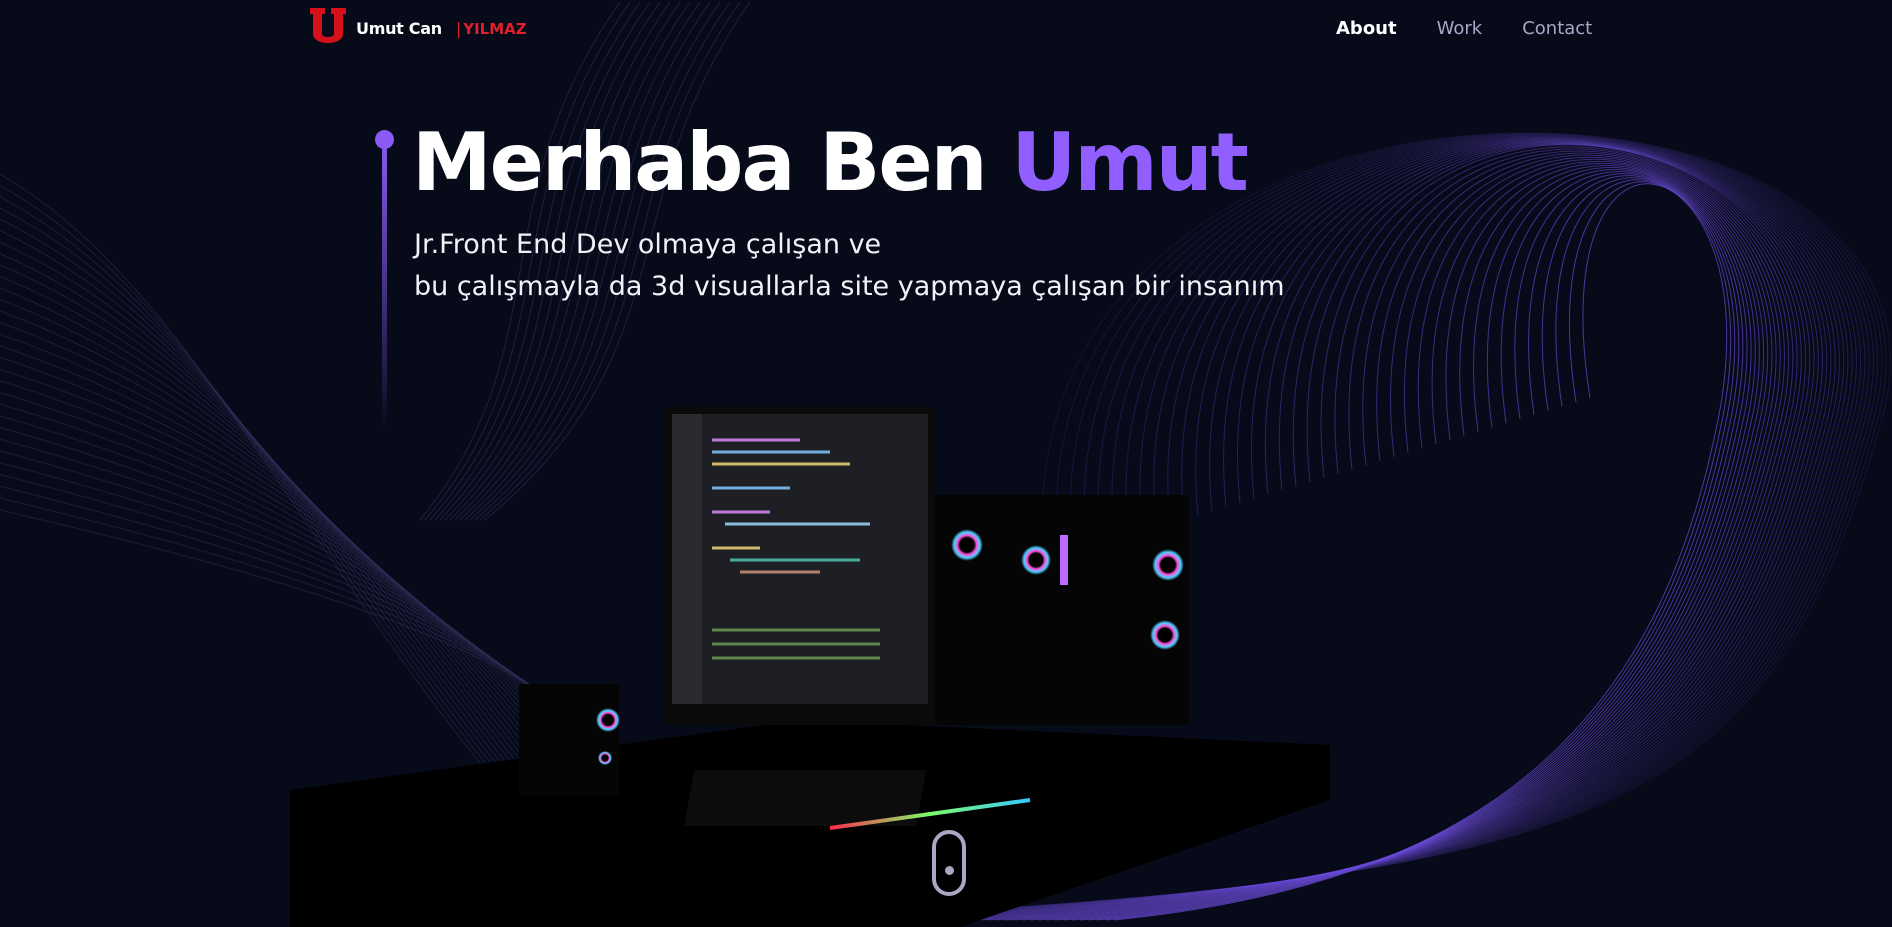 Image resolution: width=1892 pixels, height=927 pixels. I want to click on monitor, so click(799, 566).